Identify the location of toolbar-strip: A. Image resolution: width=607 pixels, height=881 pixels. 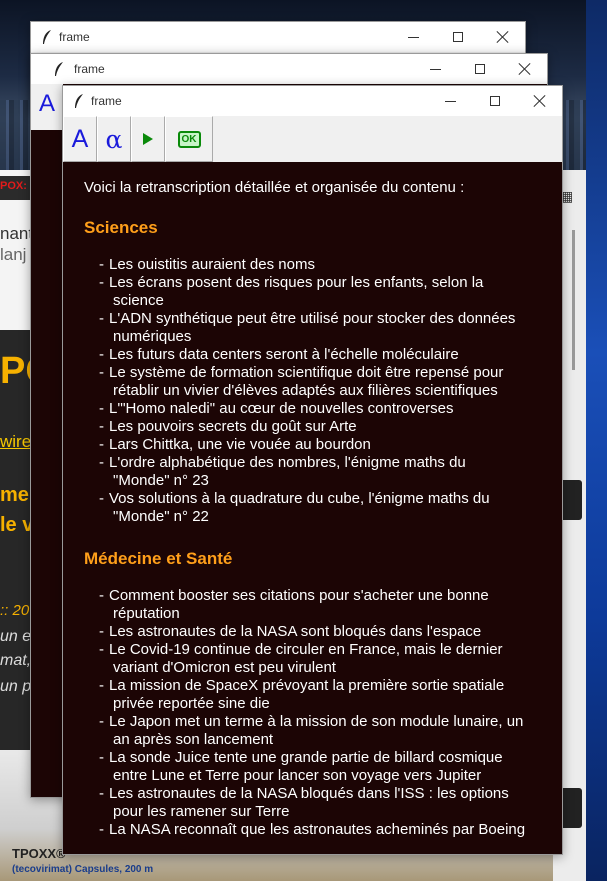
(47, 107).